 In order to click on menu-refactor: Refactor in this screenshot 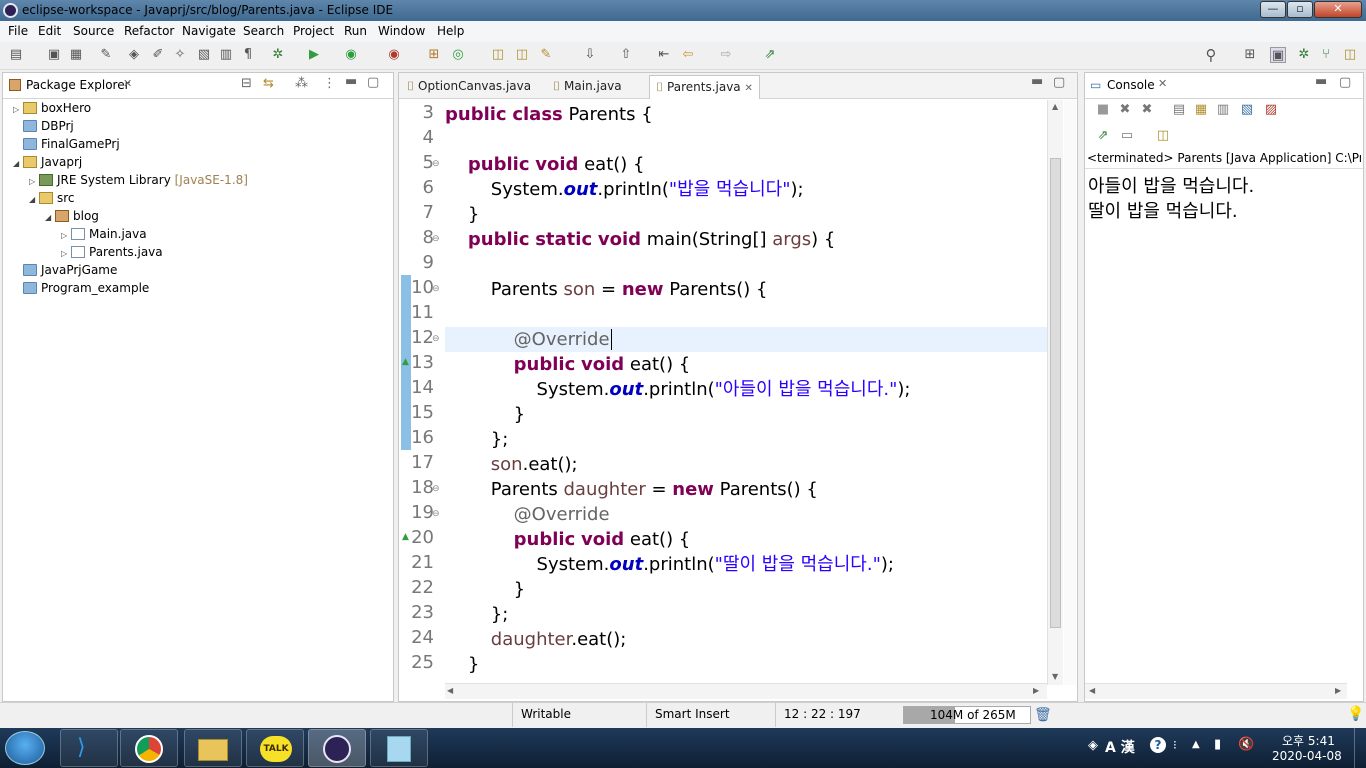, I will do `click(149, 31)`.